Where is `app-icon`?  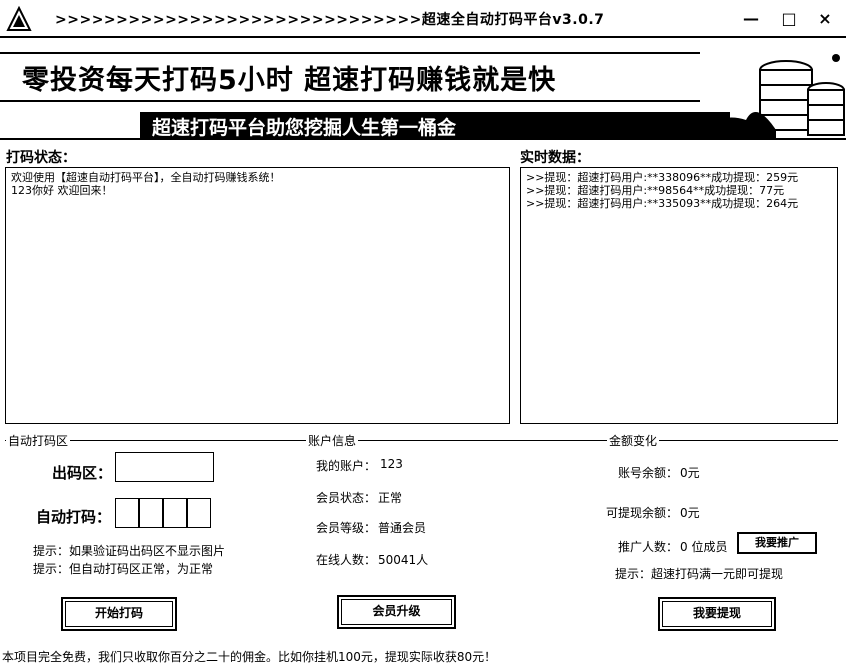
app-icon is located at coordinates (19, 18).